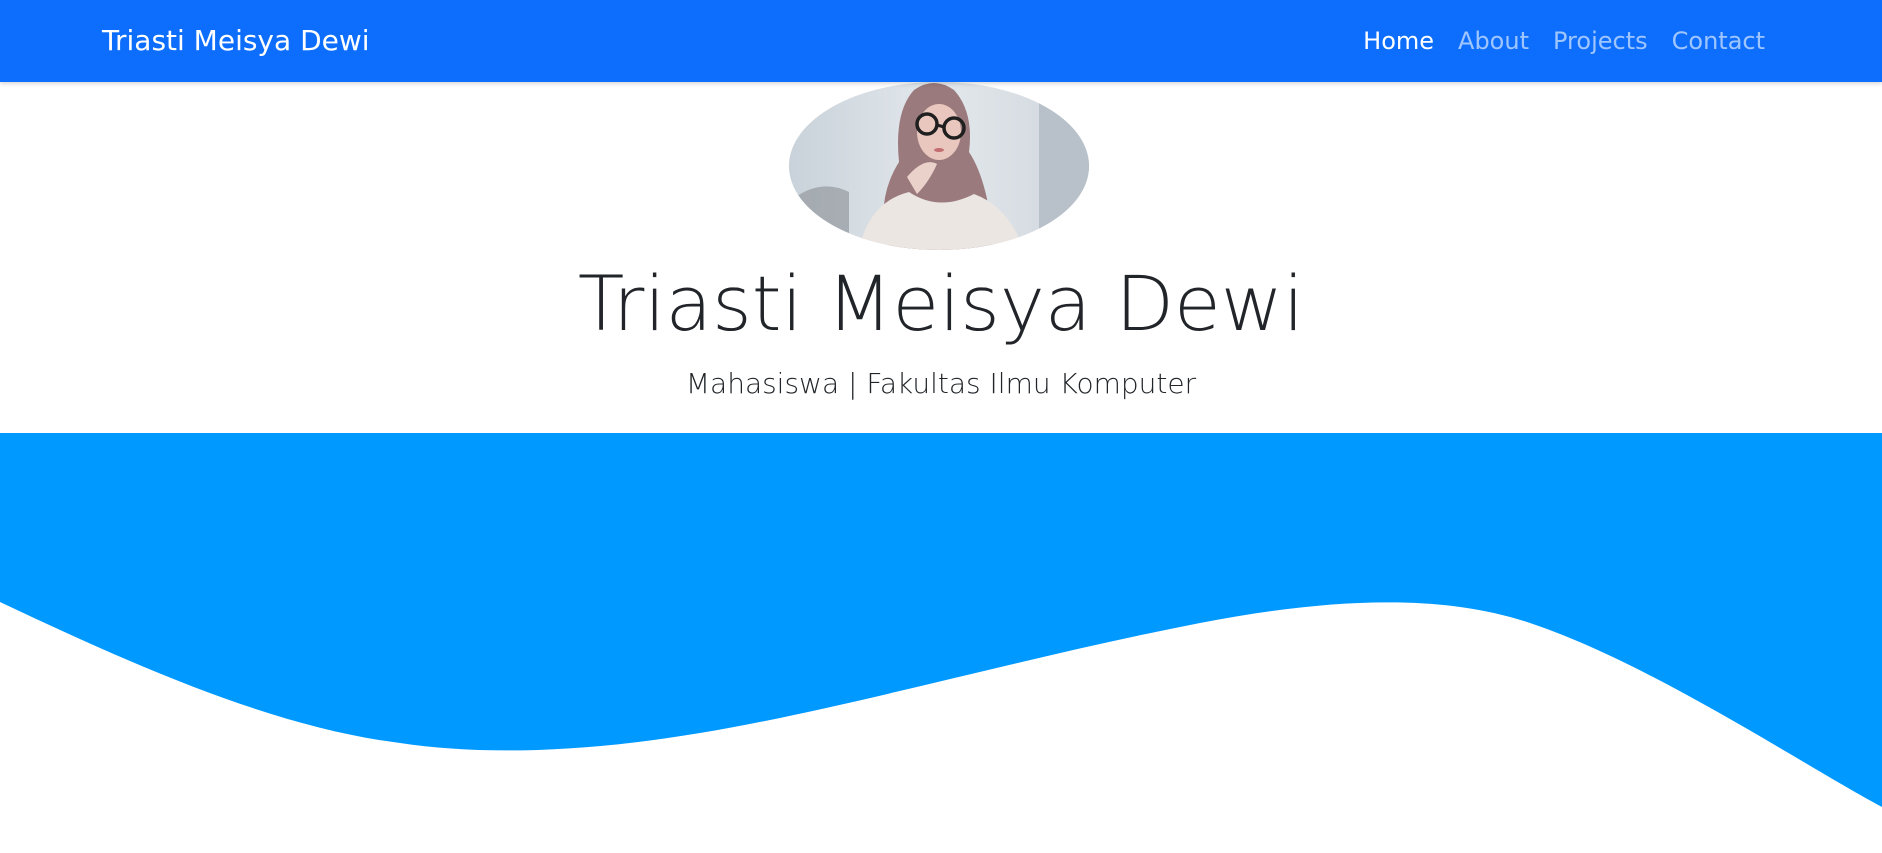  I want to click on nav-link-home: Home, so click(1398, 41).